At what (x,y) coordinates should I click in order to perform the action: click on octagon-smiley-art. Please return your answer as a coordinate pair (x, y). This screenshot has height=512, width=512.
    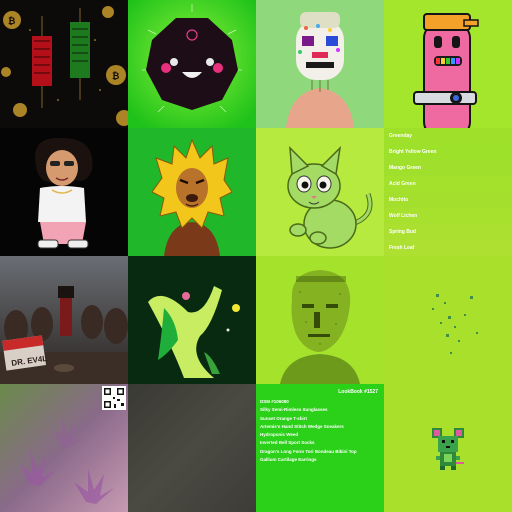
    Looking at the image, I should click on (192, 64).